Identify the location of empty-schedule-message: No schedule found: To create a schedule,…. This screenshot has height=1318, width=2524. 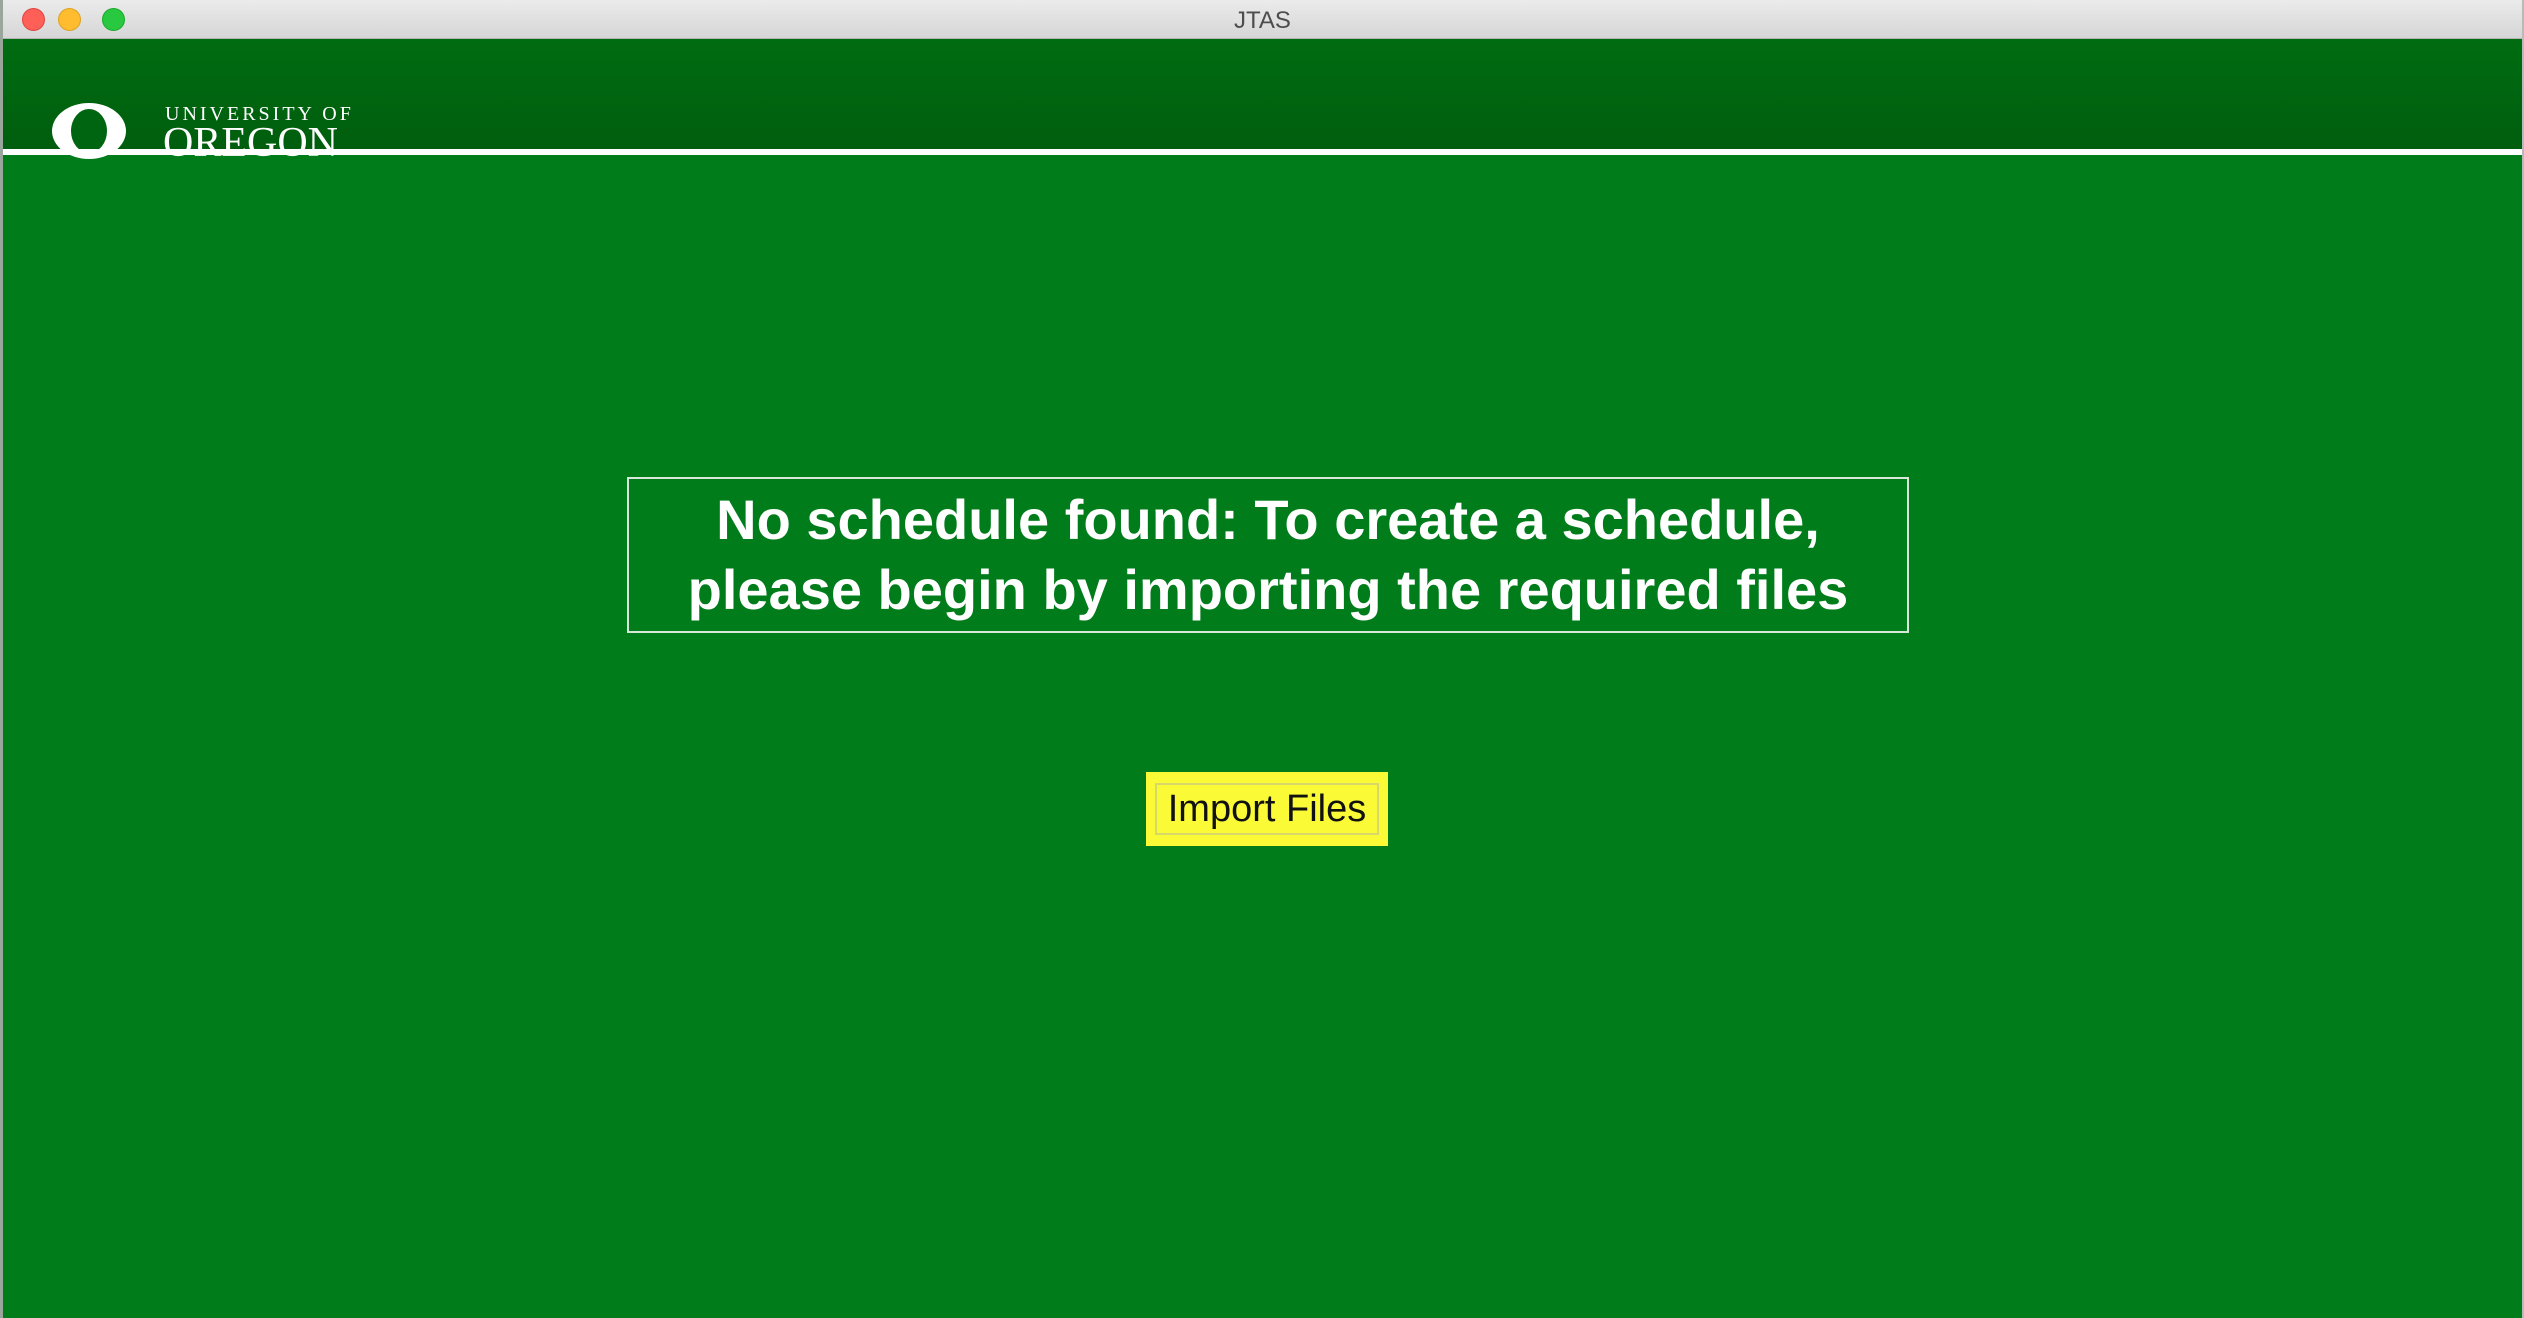
(1268, 554).